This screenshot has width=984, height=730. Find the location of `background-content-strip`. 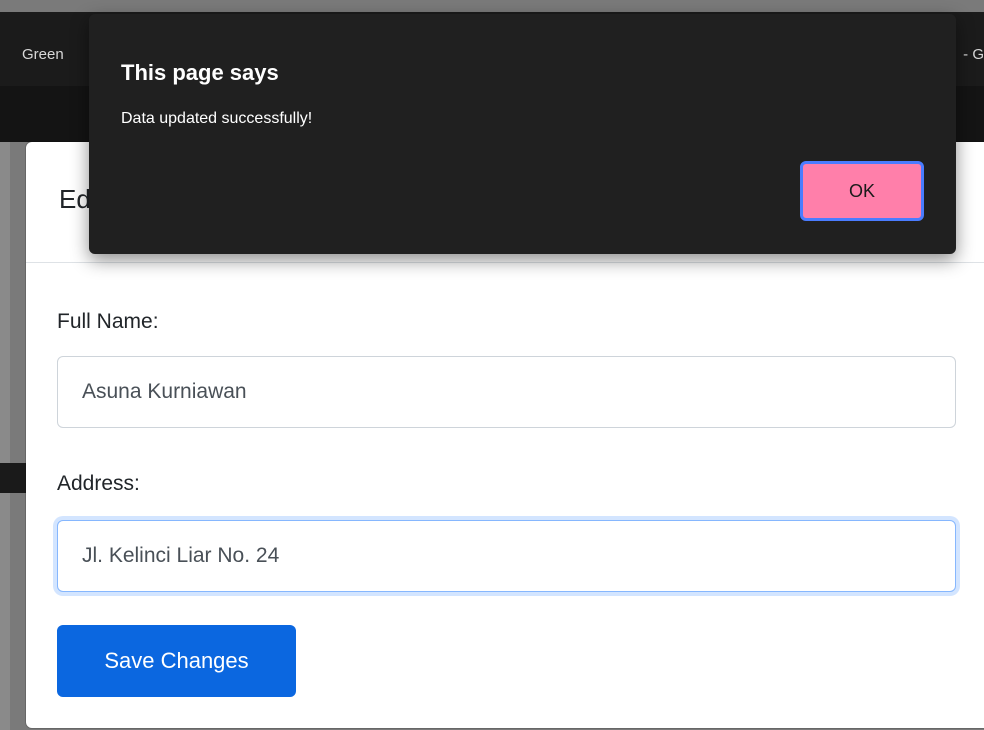

background-content-strip is located at coordinates (5, 436).